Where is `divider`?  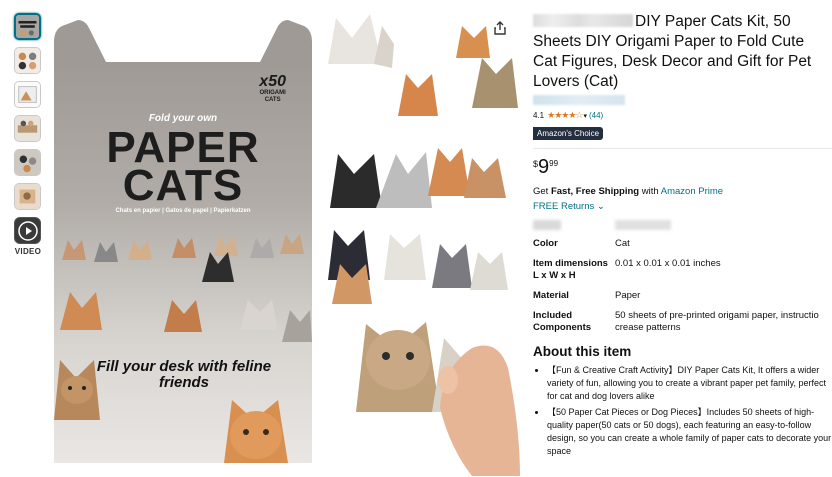
divider is located at coordinates (682, 148).